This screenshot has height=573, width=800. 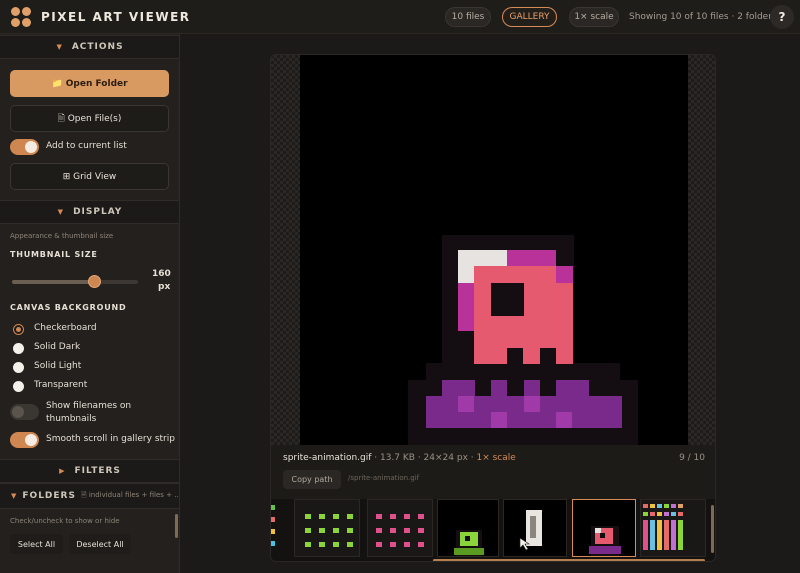 What do you see at coordinates (98, 212) in the screenshot?
I see `display-title: DISPLAY` at bounding box center [98, 212].